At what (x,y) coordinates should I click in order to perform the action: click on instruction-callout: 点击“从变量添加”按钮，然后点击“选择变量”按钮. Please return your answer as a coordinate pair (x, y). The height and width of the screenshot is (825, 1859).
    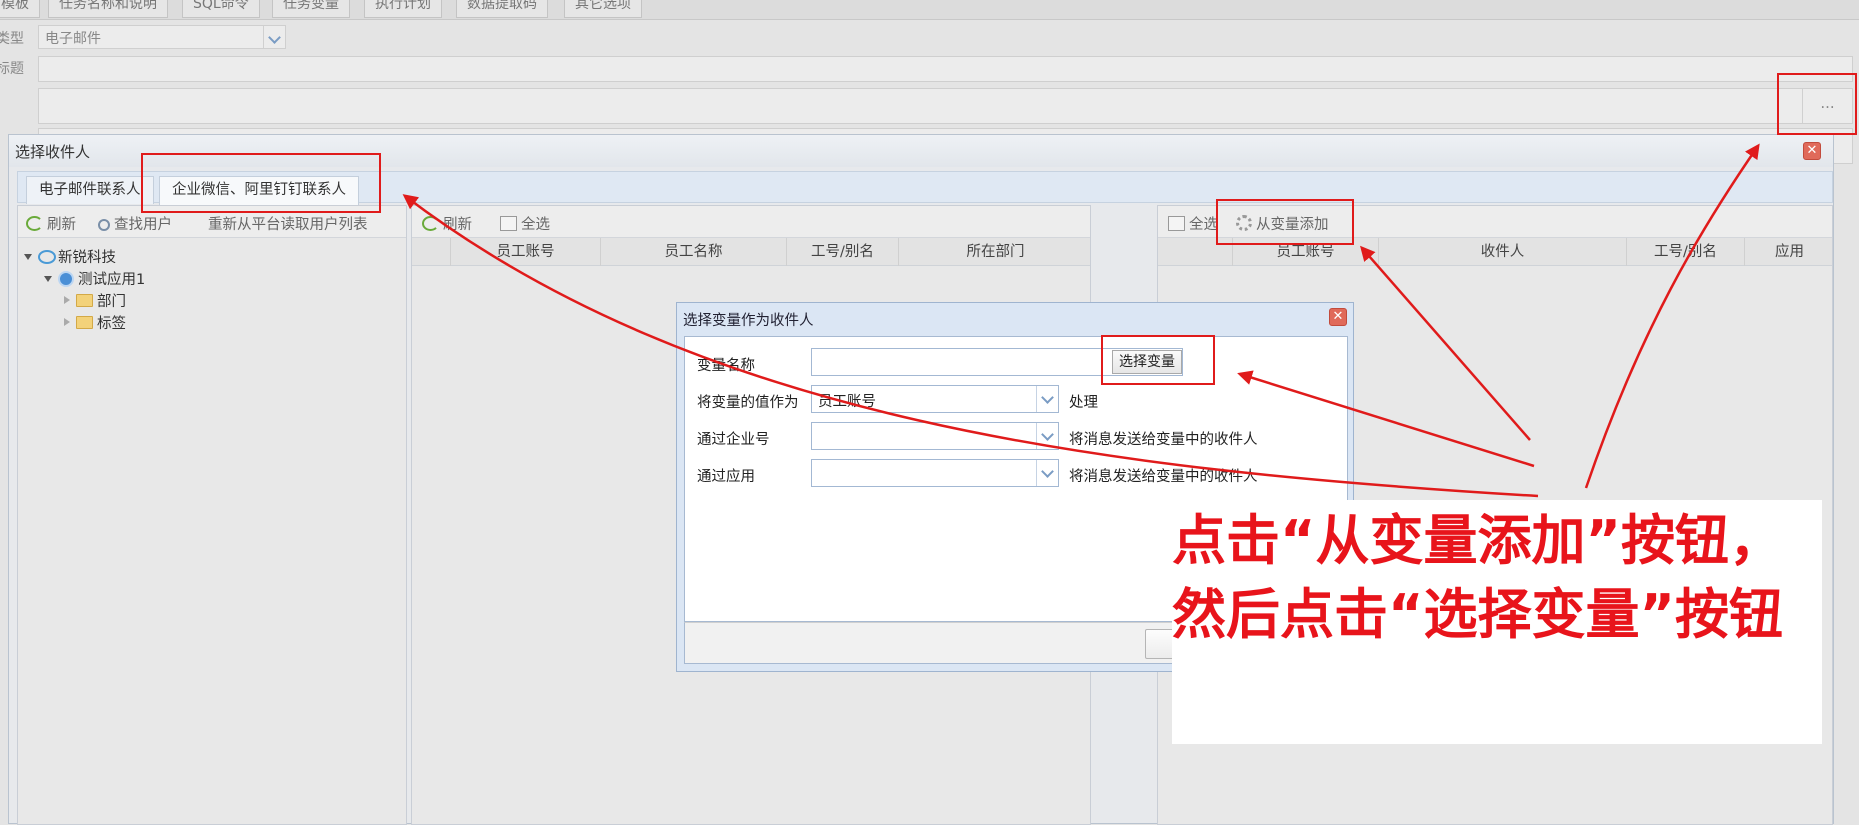
    Looking at the image, I should click on (1497, 622).